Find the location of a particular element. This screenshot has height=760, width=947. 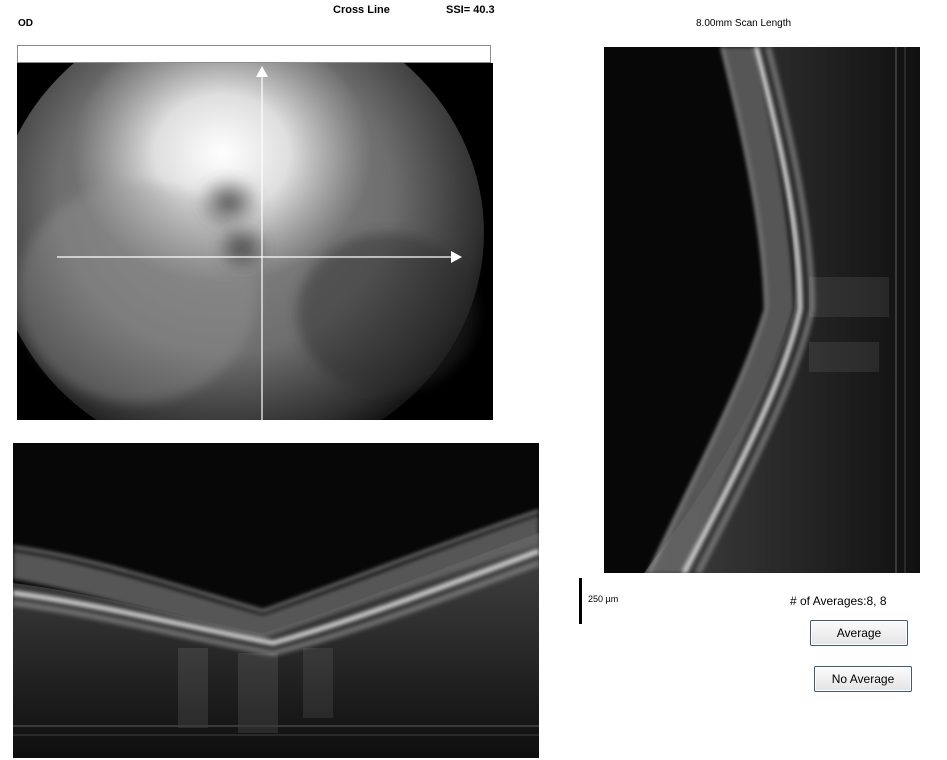

scale-bar-label: 250 µm is located at coordinates (603, 599).